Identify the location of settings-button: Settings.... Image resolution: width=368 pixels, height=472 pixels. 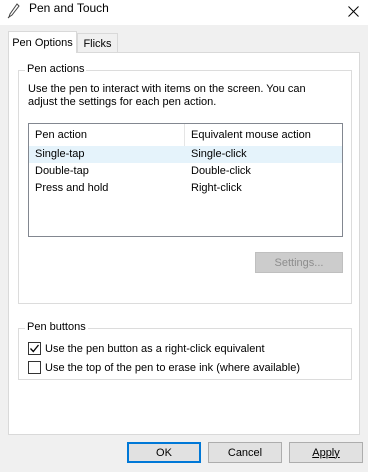
(299, 262).